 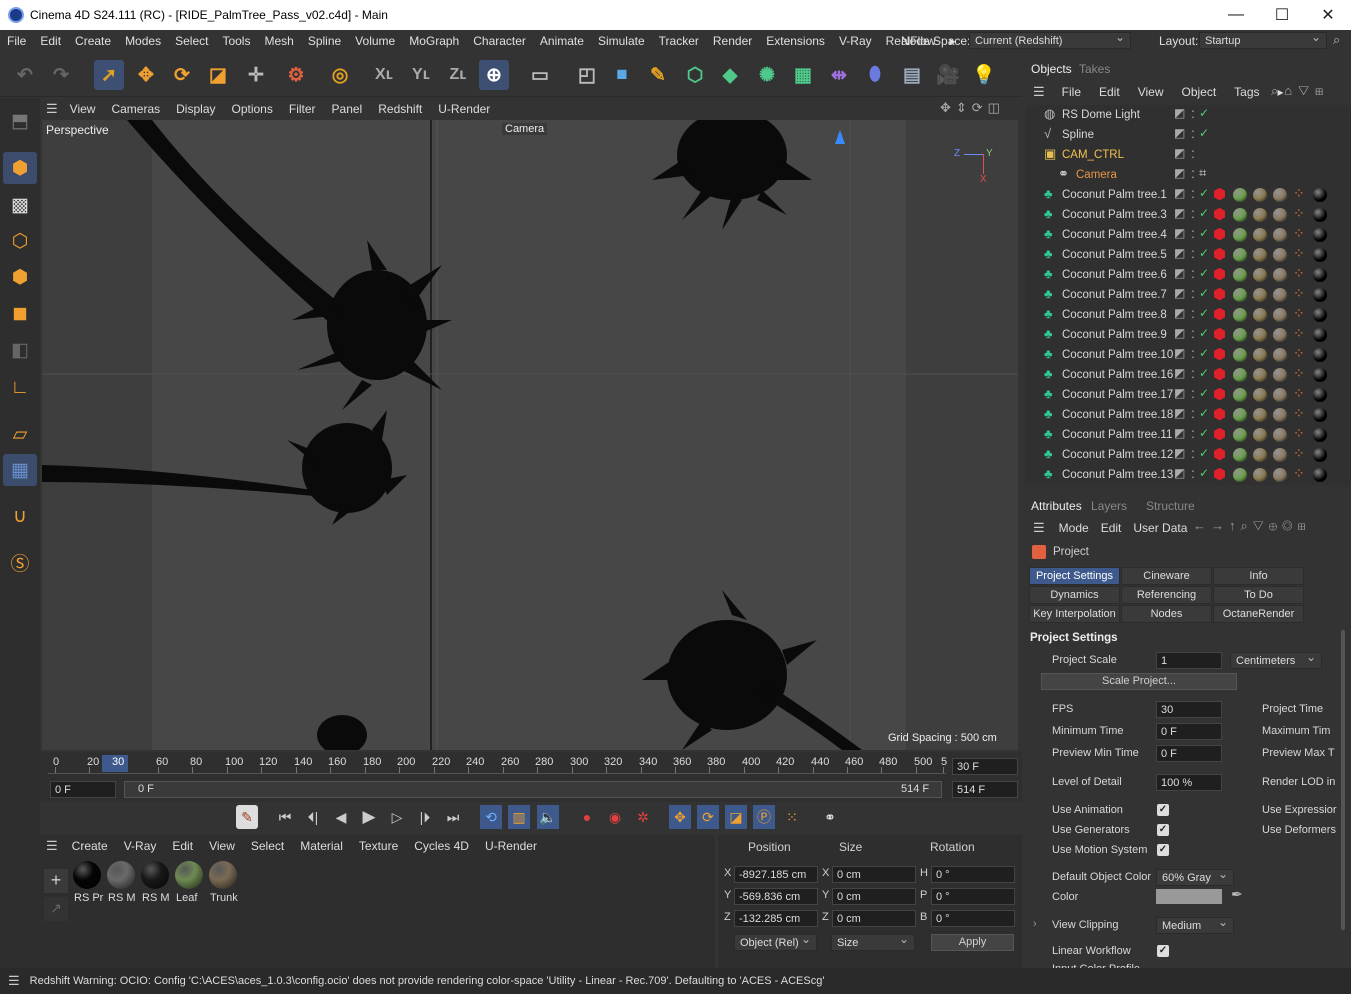 I want to click on axis-mode-icon: ∟, so click(x=20, y=388).